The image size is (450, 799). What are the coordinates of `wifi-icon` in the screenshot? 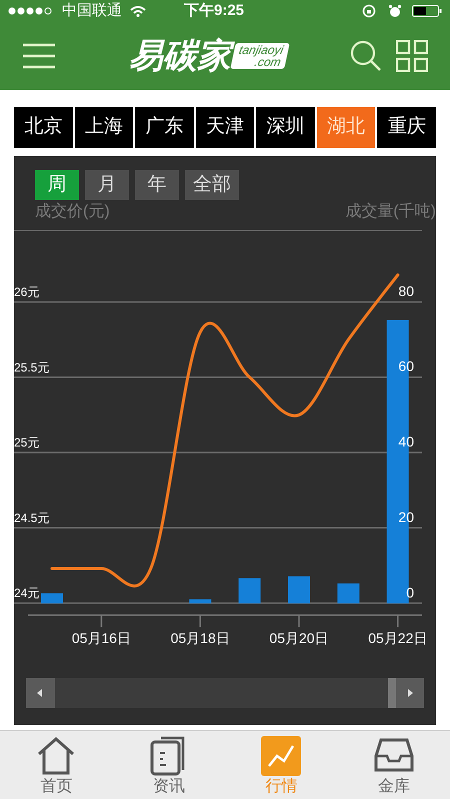 It's located at (138, 11).